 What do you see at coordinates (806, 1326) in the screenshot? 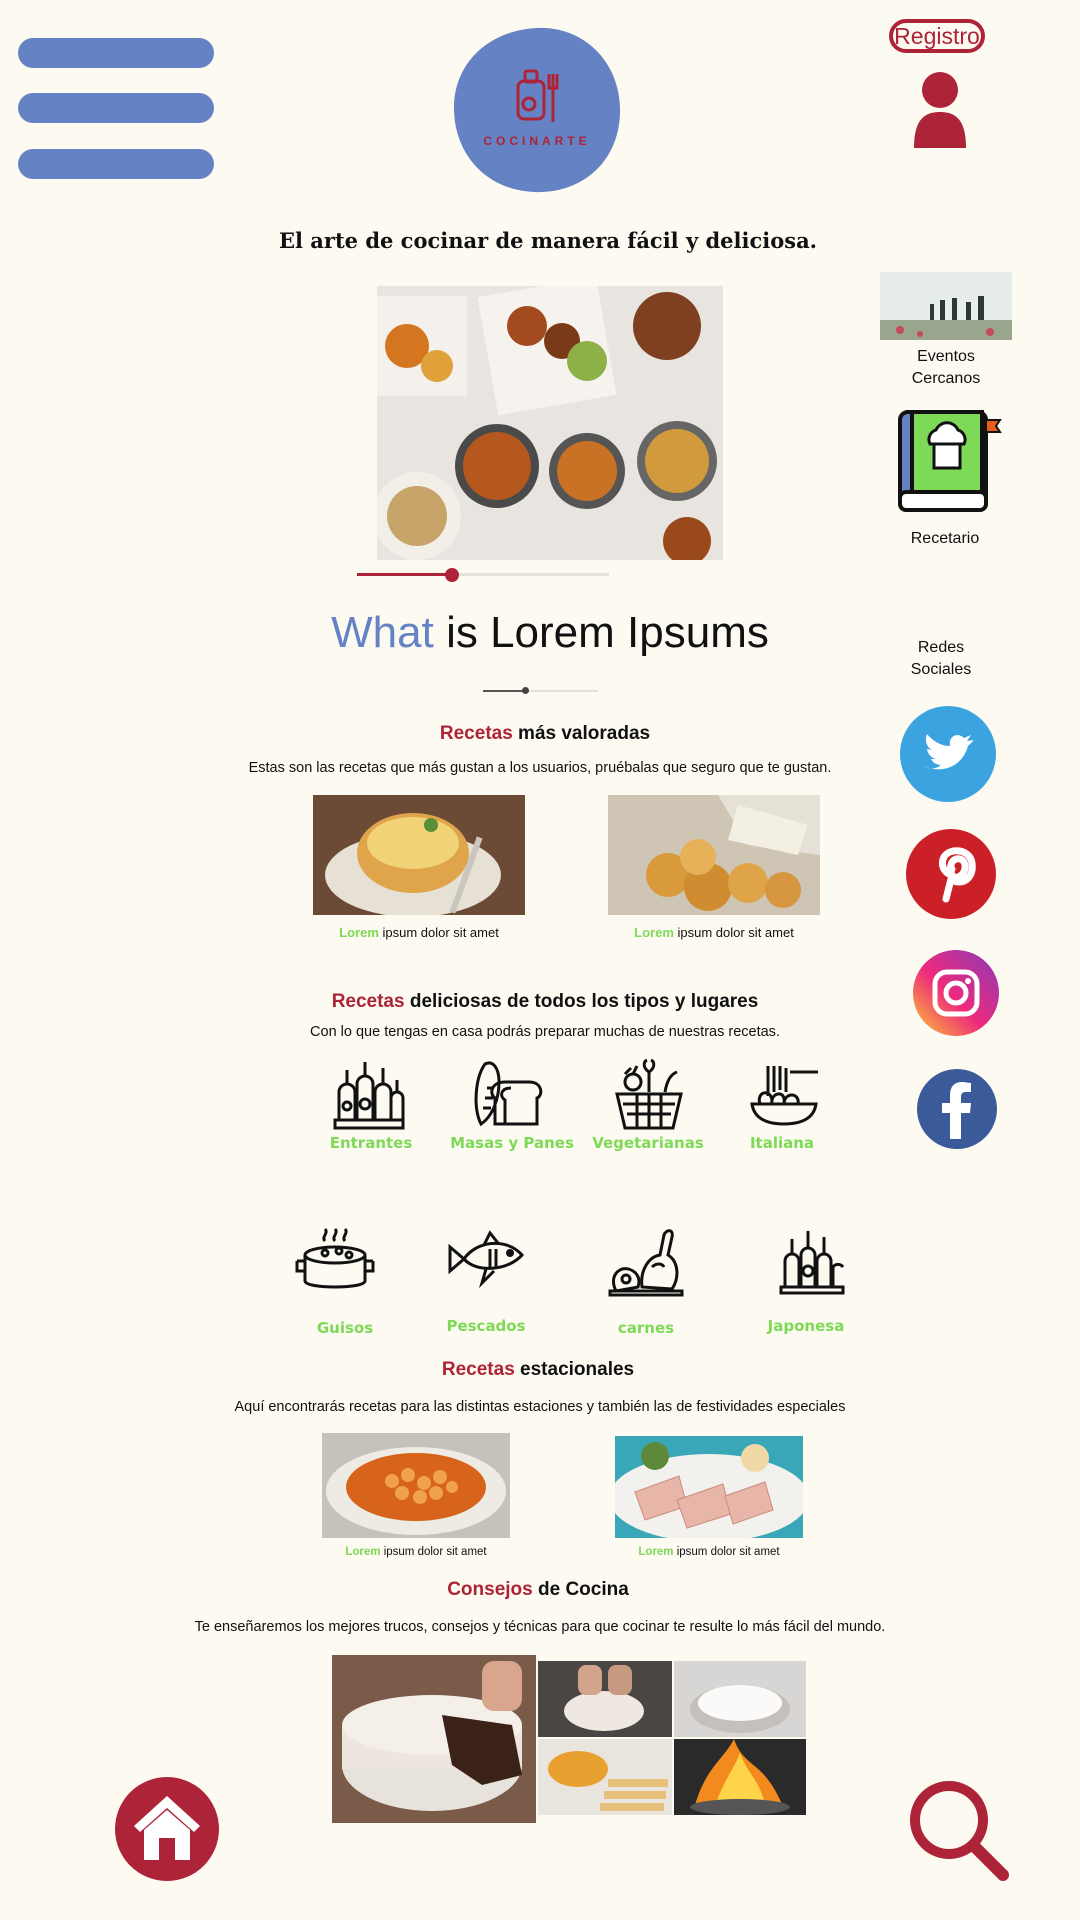
I see `category-label: Japonesa` at bounding box center [806, 1326].